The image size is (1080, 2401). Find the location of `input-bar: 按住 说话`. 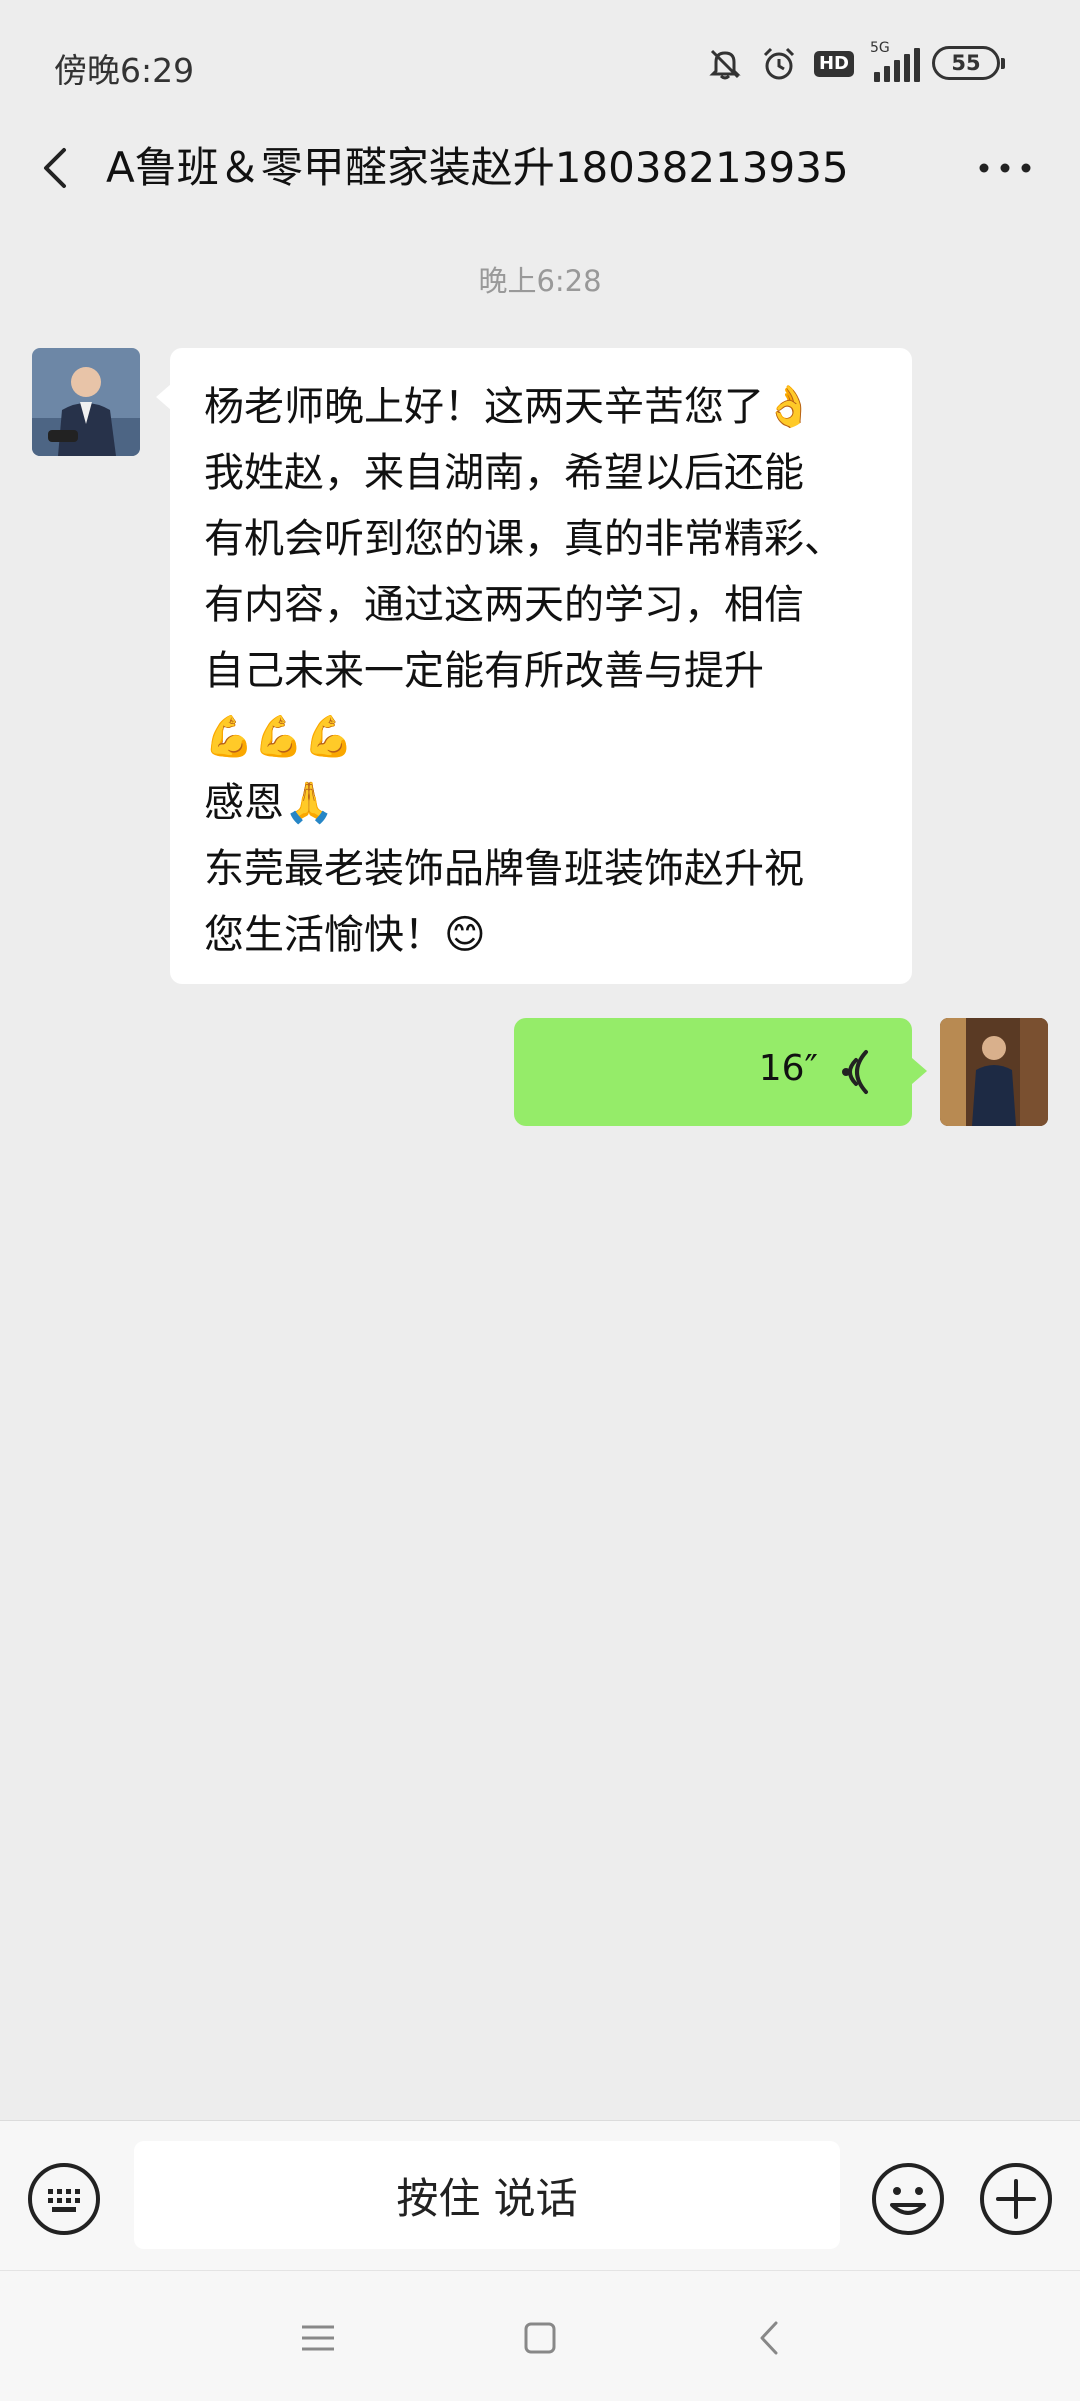

input-bar: 按住 说话 is located at coordinates (540, 2195).